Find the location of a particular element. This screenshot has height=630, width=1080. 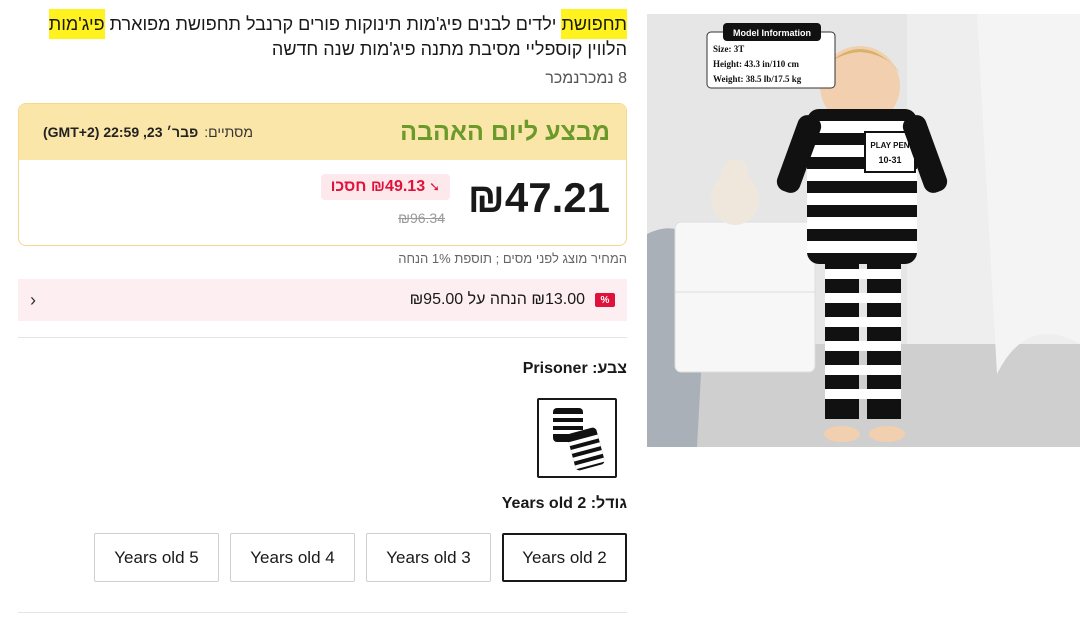

model-info-height: Height: 43.3 in/110 cm is located at coordinates (756, 64).